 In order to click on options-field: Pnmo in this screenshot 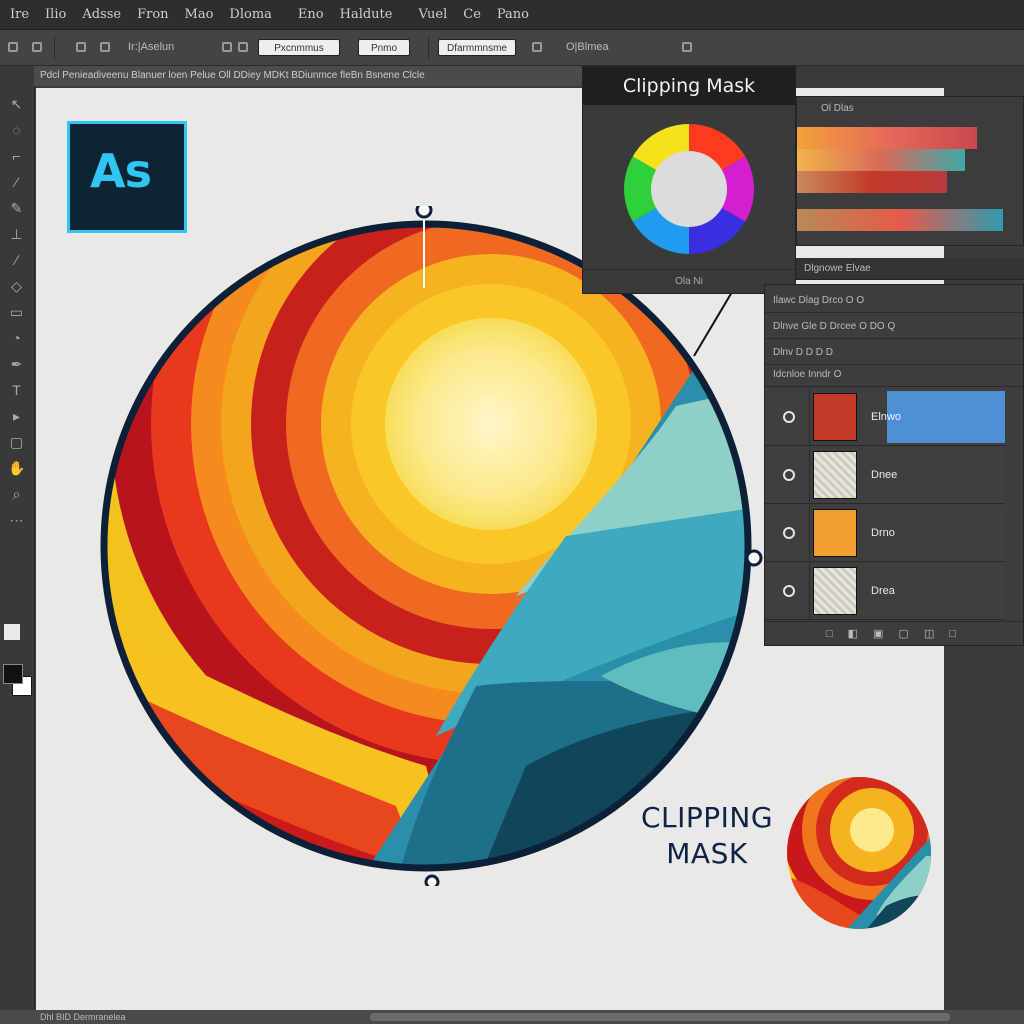, I will do `click(384, 47)`.